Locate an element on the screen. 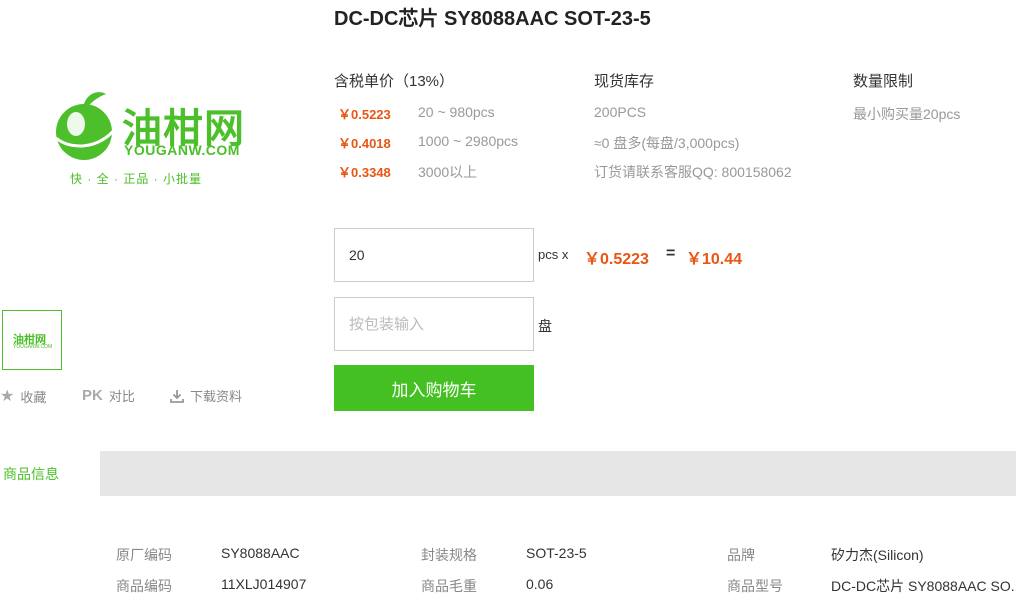 The width and height of the screenshot is (1016, 596). tier-price: ￥0.5223 is located at coordinates (364, 114).